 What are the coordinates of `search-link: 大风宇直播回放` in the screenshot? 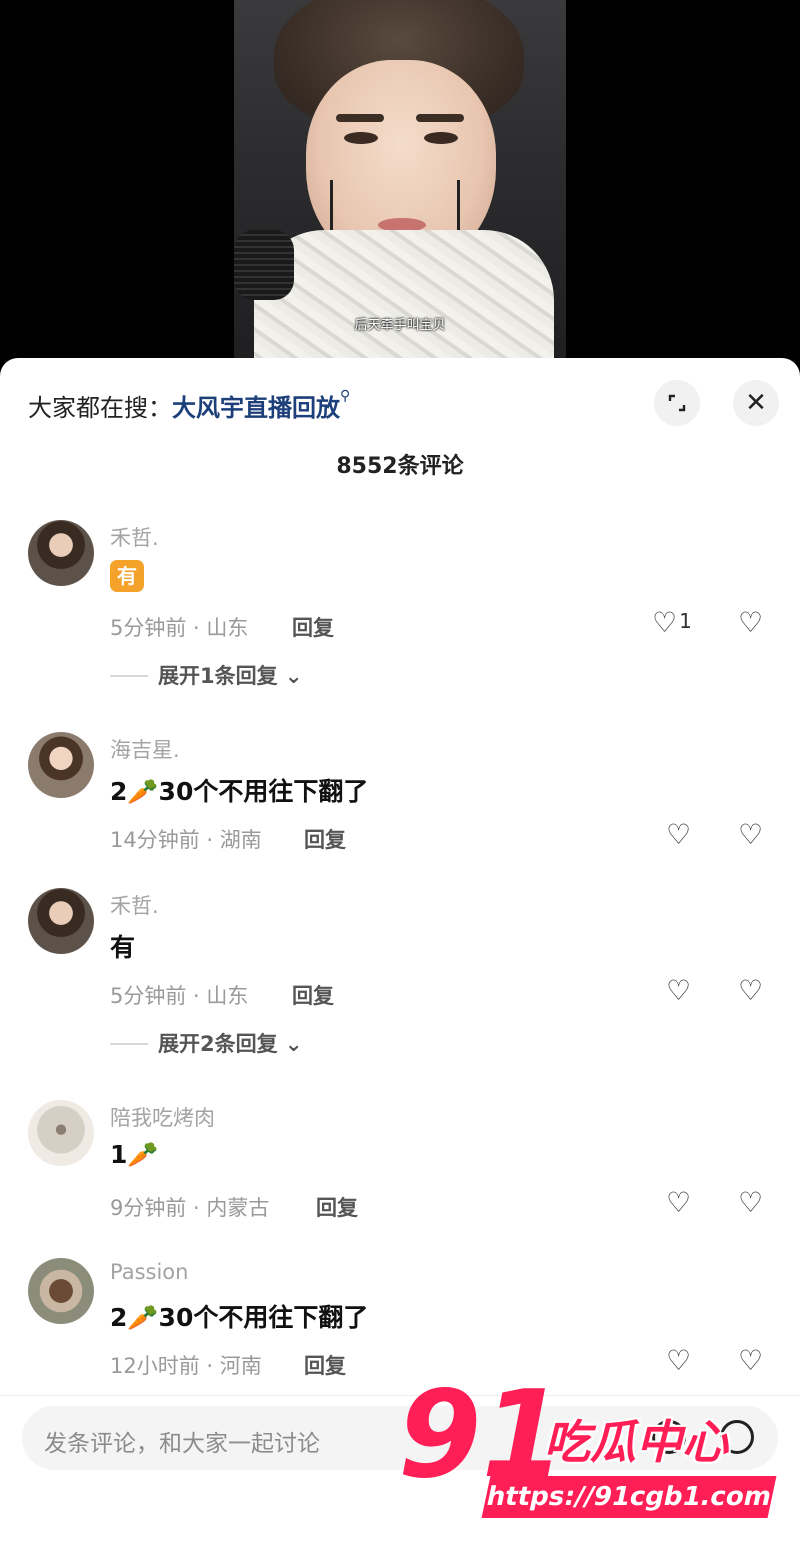 It's located at (256, 408).